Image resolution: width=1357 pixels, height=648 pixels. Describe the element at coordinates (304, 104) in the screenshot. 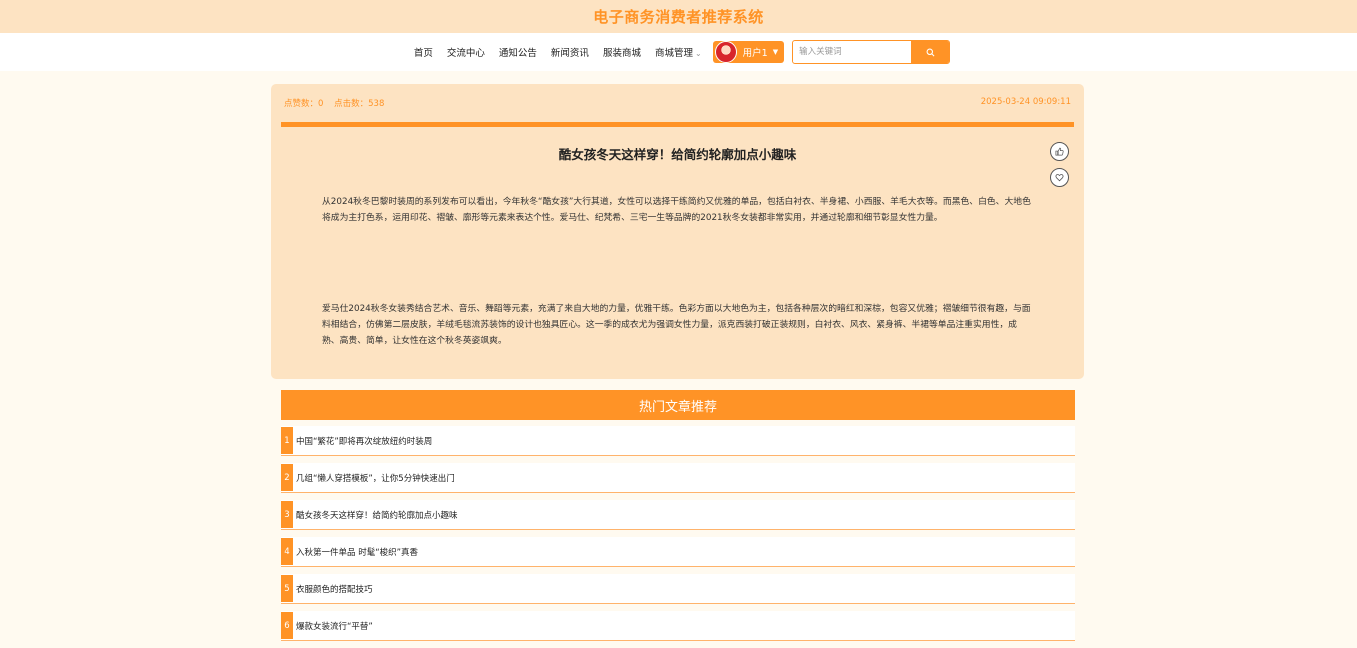

I see `likes-count: 点赞数：0` at that location.